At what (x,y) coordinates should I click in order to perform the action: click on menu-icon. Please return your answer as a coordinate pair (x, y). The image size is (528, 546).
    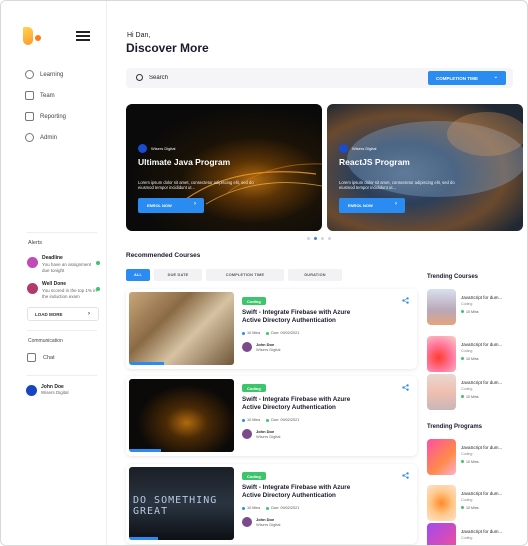
    Looking at the image, I should click on (83, 36).